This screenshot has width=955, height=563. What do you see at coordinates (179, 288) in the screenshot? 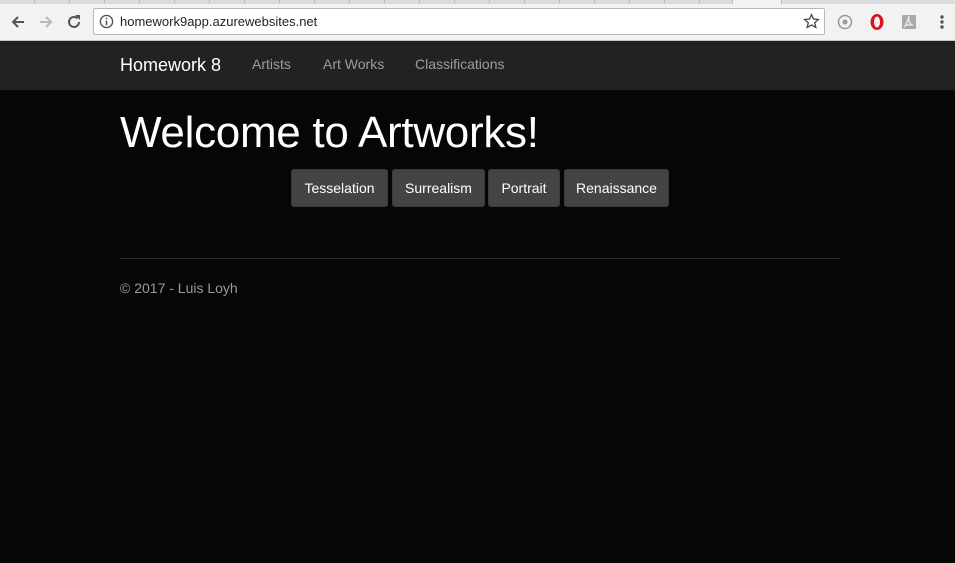
I see `footer-copyright: © 2017 - Luis Loyh` at bounding box center [179, 288].